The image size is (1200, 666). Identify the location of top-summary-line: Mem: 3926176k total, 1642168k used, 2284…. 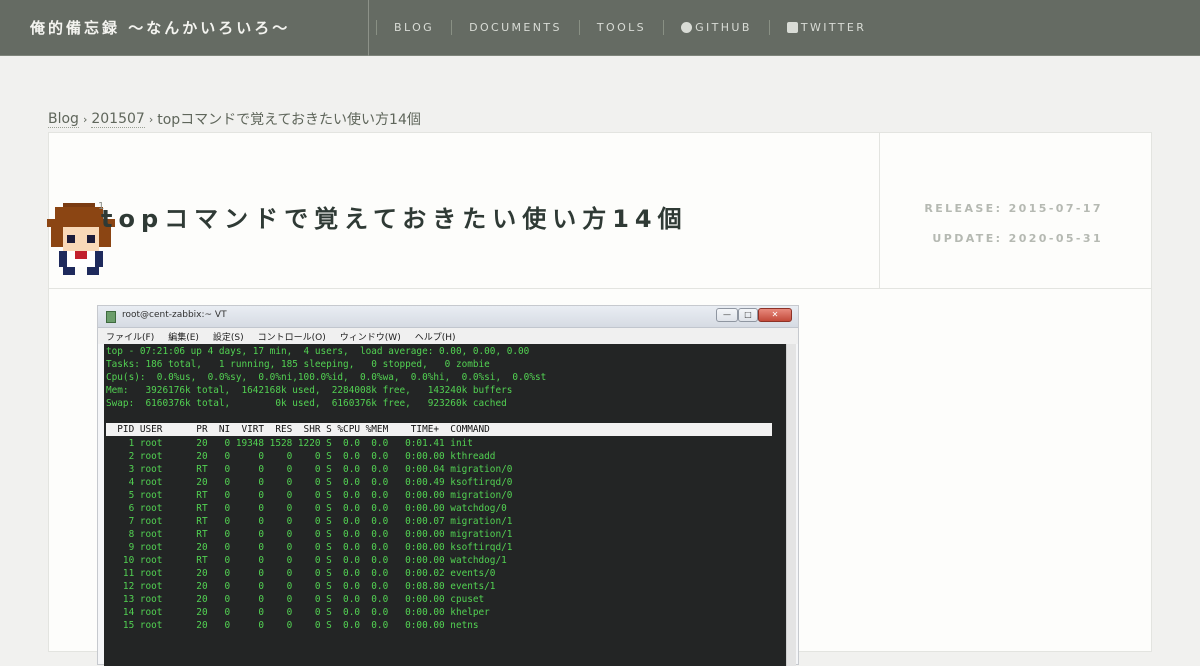
(309, 390).